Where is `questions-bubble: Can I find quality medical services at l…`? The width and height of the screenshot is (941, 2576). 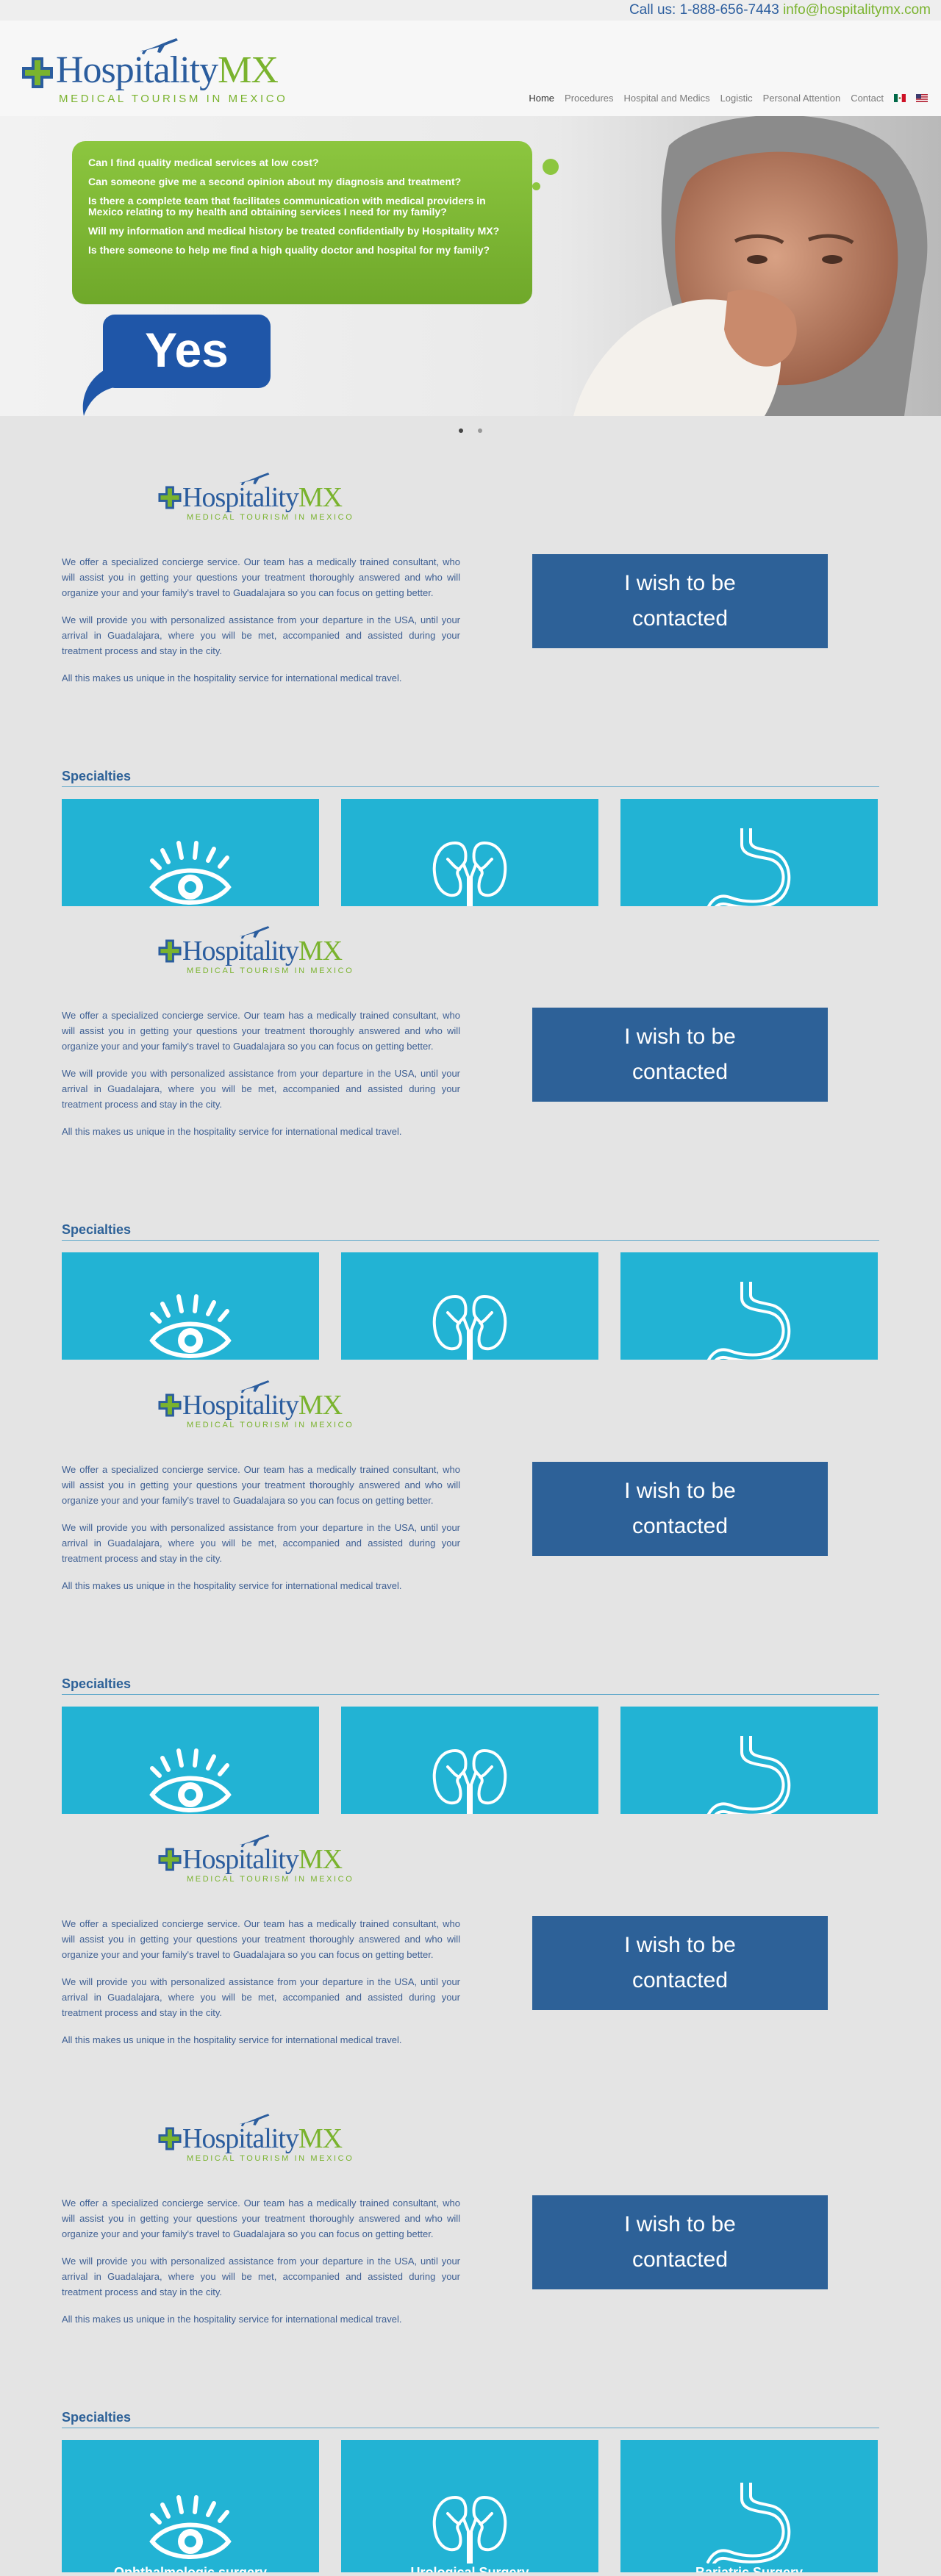
questions-bubble: Can I find quality medical services at l… is located at coordinates (302, 223).